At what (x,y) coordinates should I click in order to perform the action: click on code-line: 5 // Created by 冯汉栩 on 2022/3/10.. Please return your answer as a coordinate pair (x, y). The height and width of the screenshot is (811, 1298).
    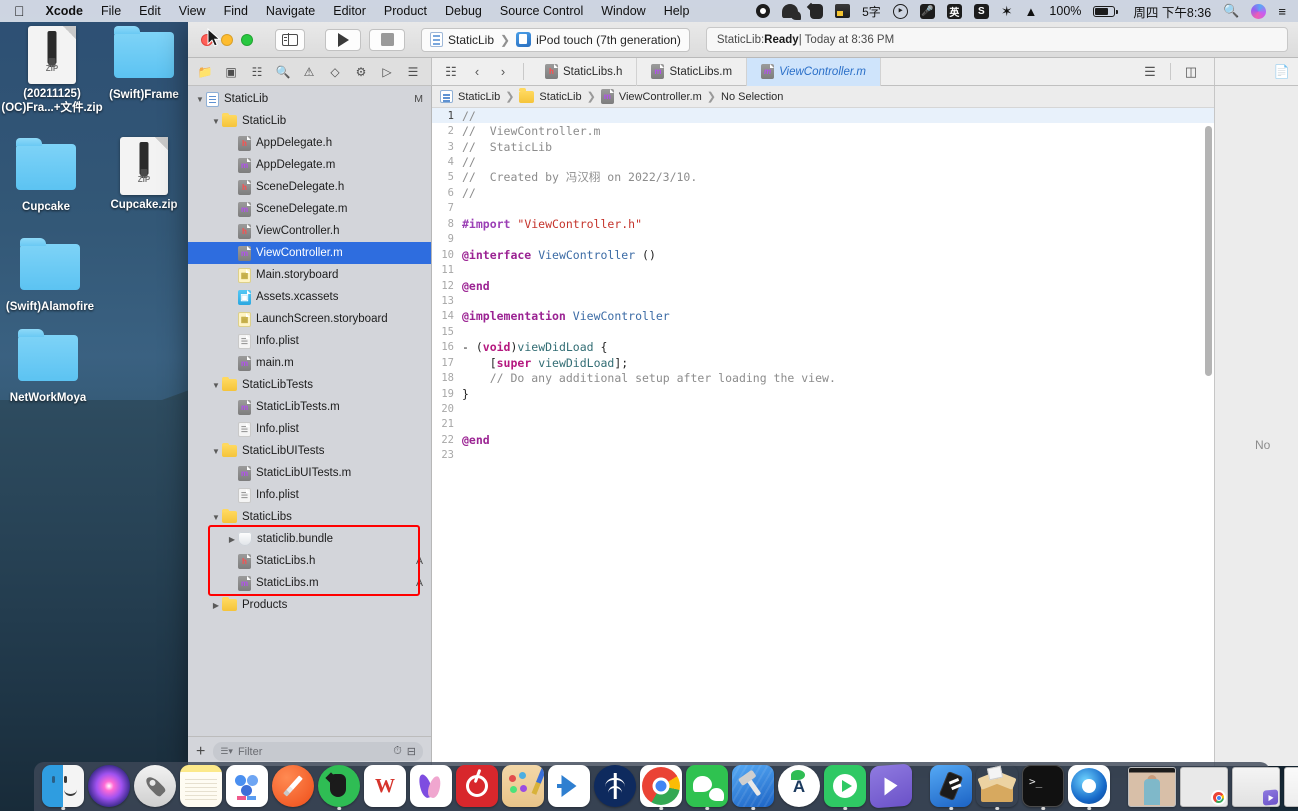
    Looking at the image, I should click on (823, 177).